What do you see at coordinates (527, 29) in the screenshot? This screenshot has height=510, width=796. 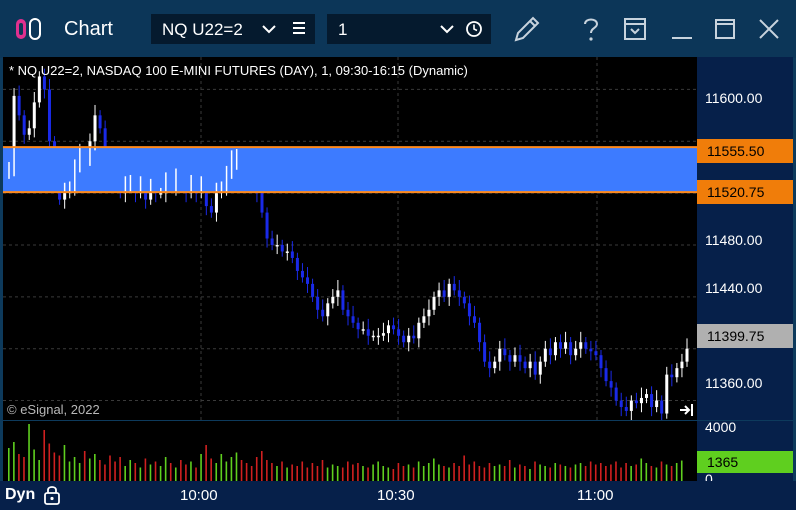 I see `pencil-icon` at bounding box center [527, 29].